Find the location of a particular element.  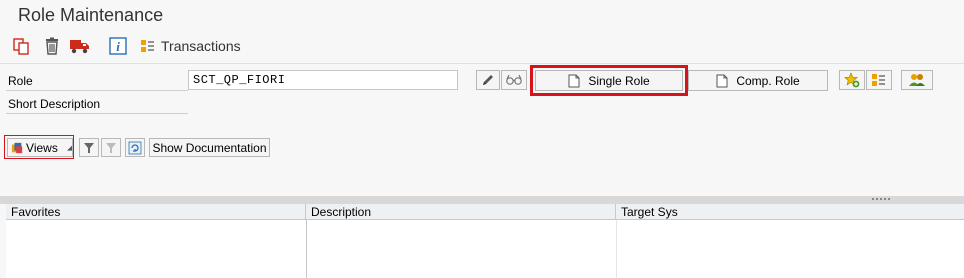

pencil-icon is located at coordinates (488, 80).